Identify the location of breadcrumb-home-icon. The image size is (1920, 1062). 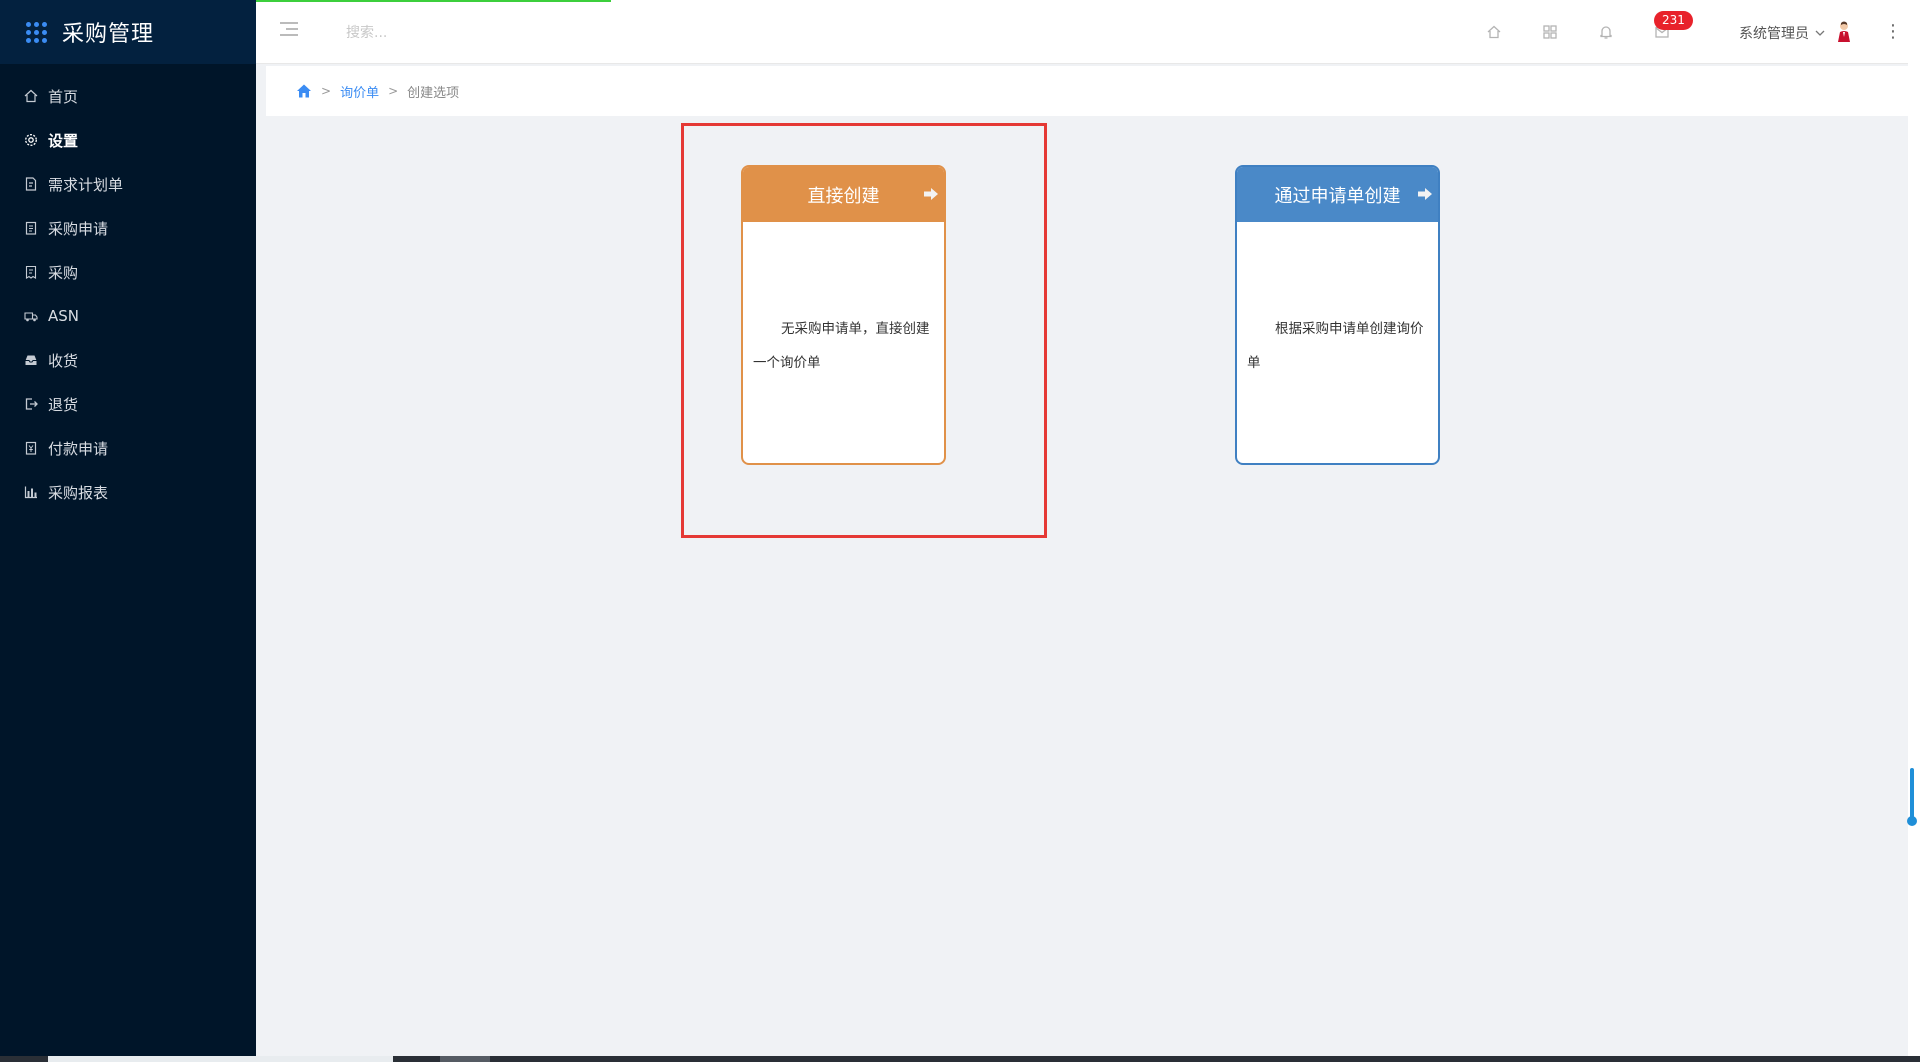
(304, 91).